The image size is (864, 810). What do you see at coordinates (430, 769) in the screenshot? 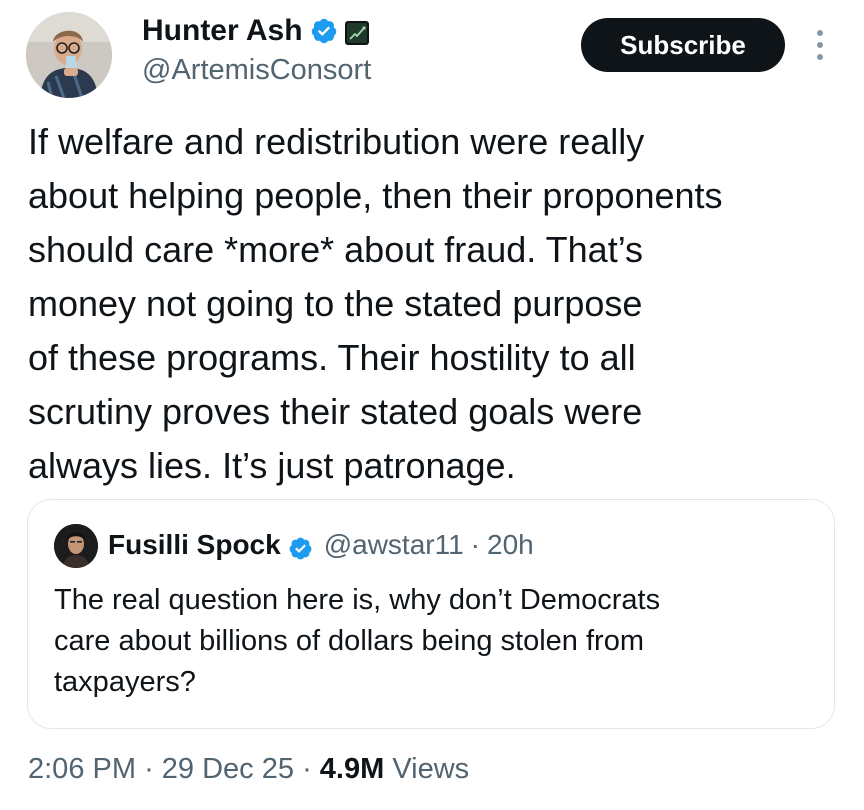
I see `views-label: Views` at bounding box center [430, 769].